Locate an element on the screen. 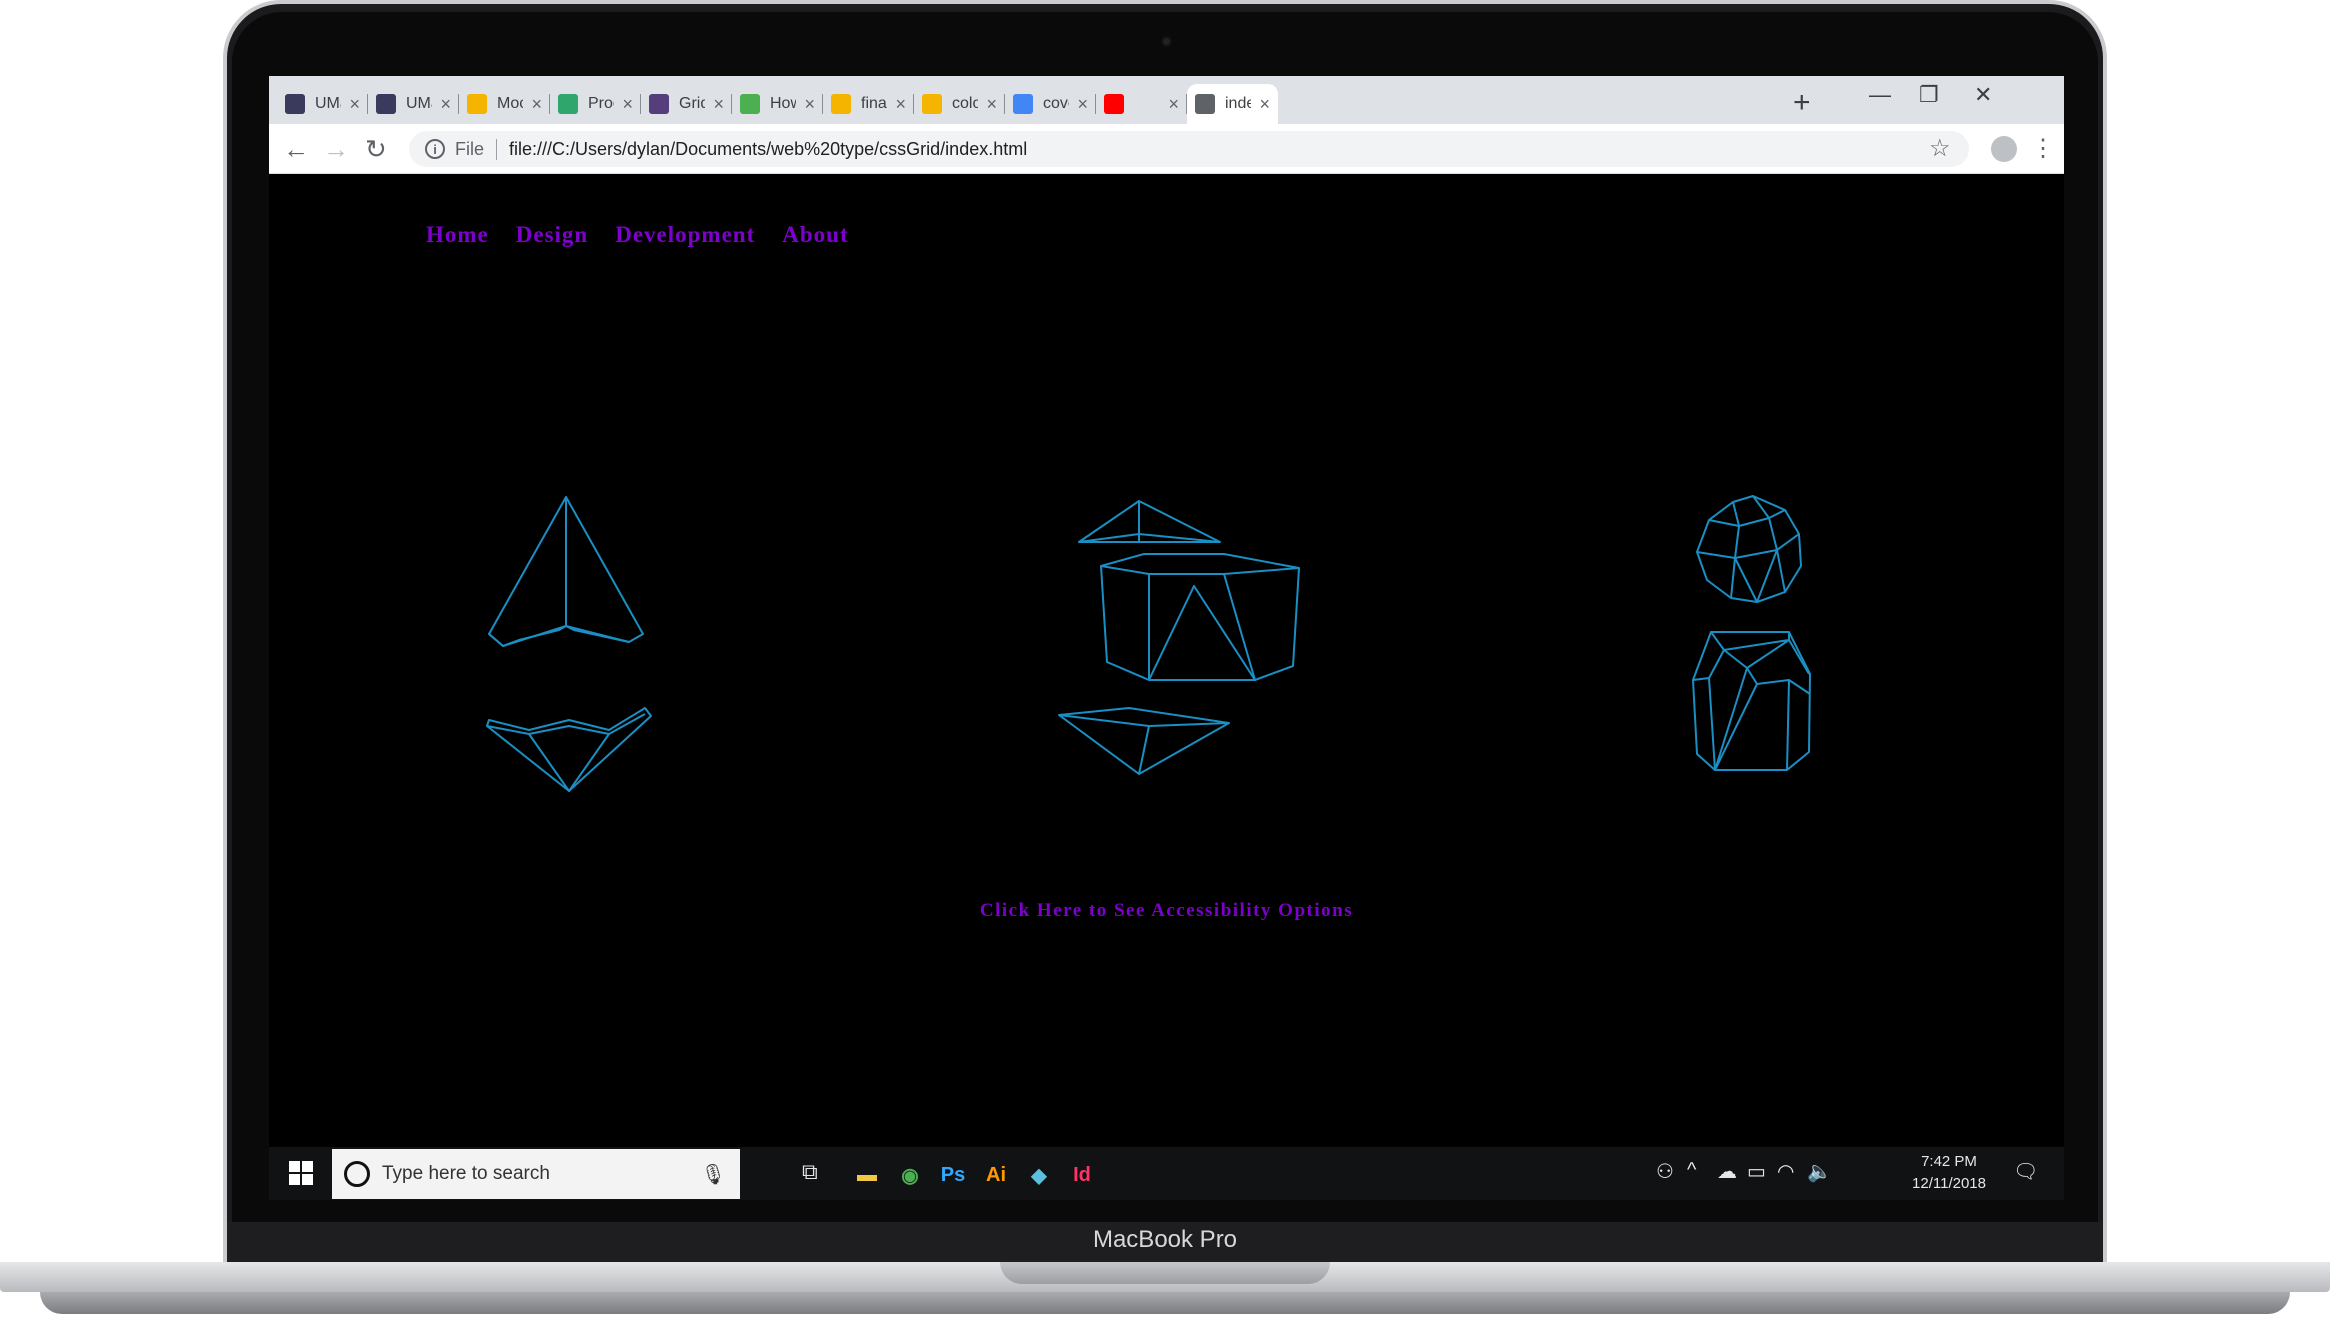  gitkraken-icon: ◆ is located at coordinates (1039, 1175).